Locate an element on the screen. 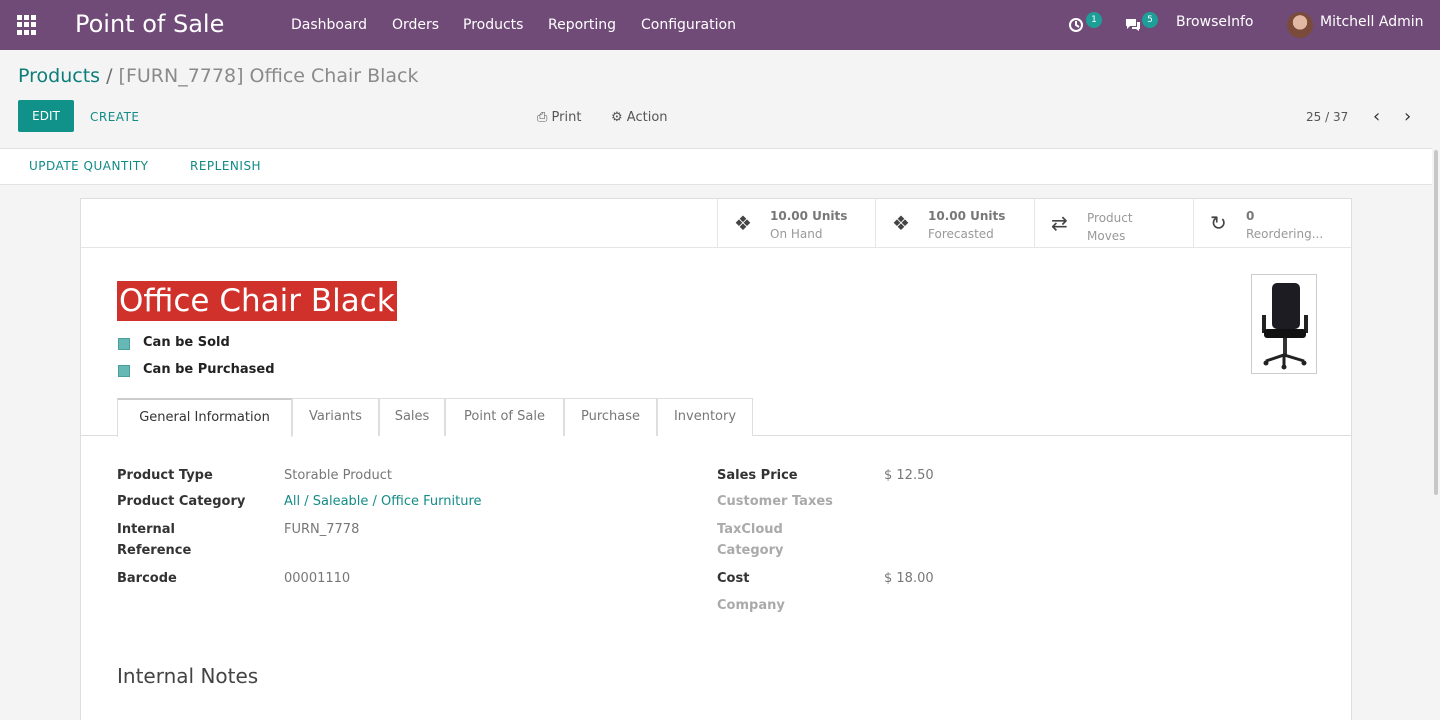  product-type-label: Product Type is located at coordinates (165, 475).